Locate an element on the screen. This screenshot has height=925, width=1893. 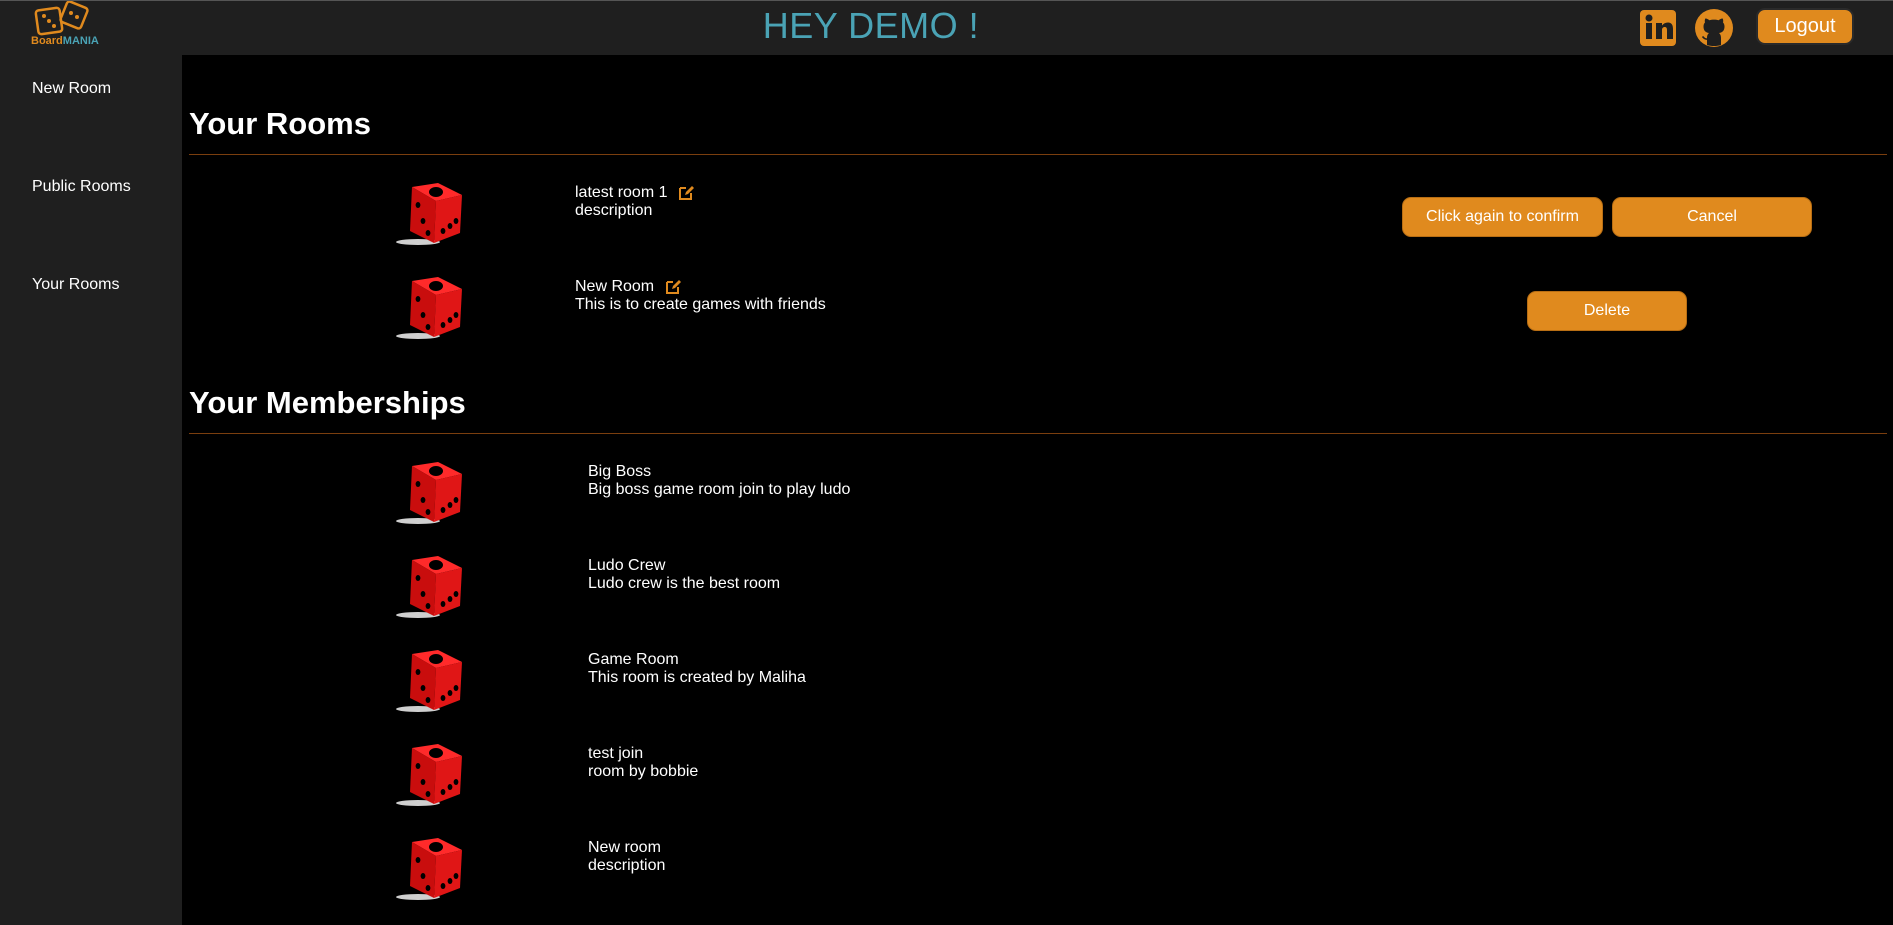
membership-info: New room description is located at coordinates (626, 857).